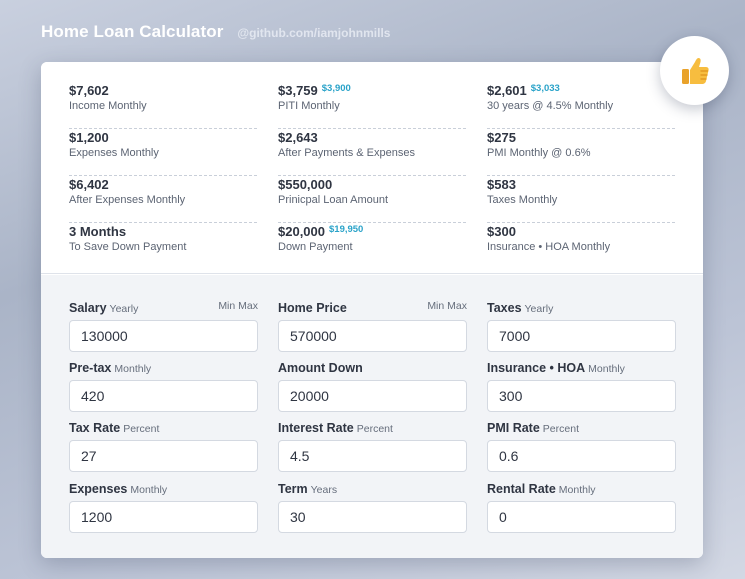 This screenshot has width=745, height=579. I want to click on stat-expenses-monthly: $1,200 Expenses Monthly, so click(163, 153).